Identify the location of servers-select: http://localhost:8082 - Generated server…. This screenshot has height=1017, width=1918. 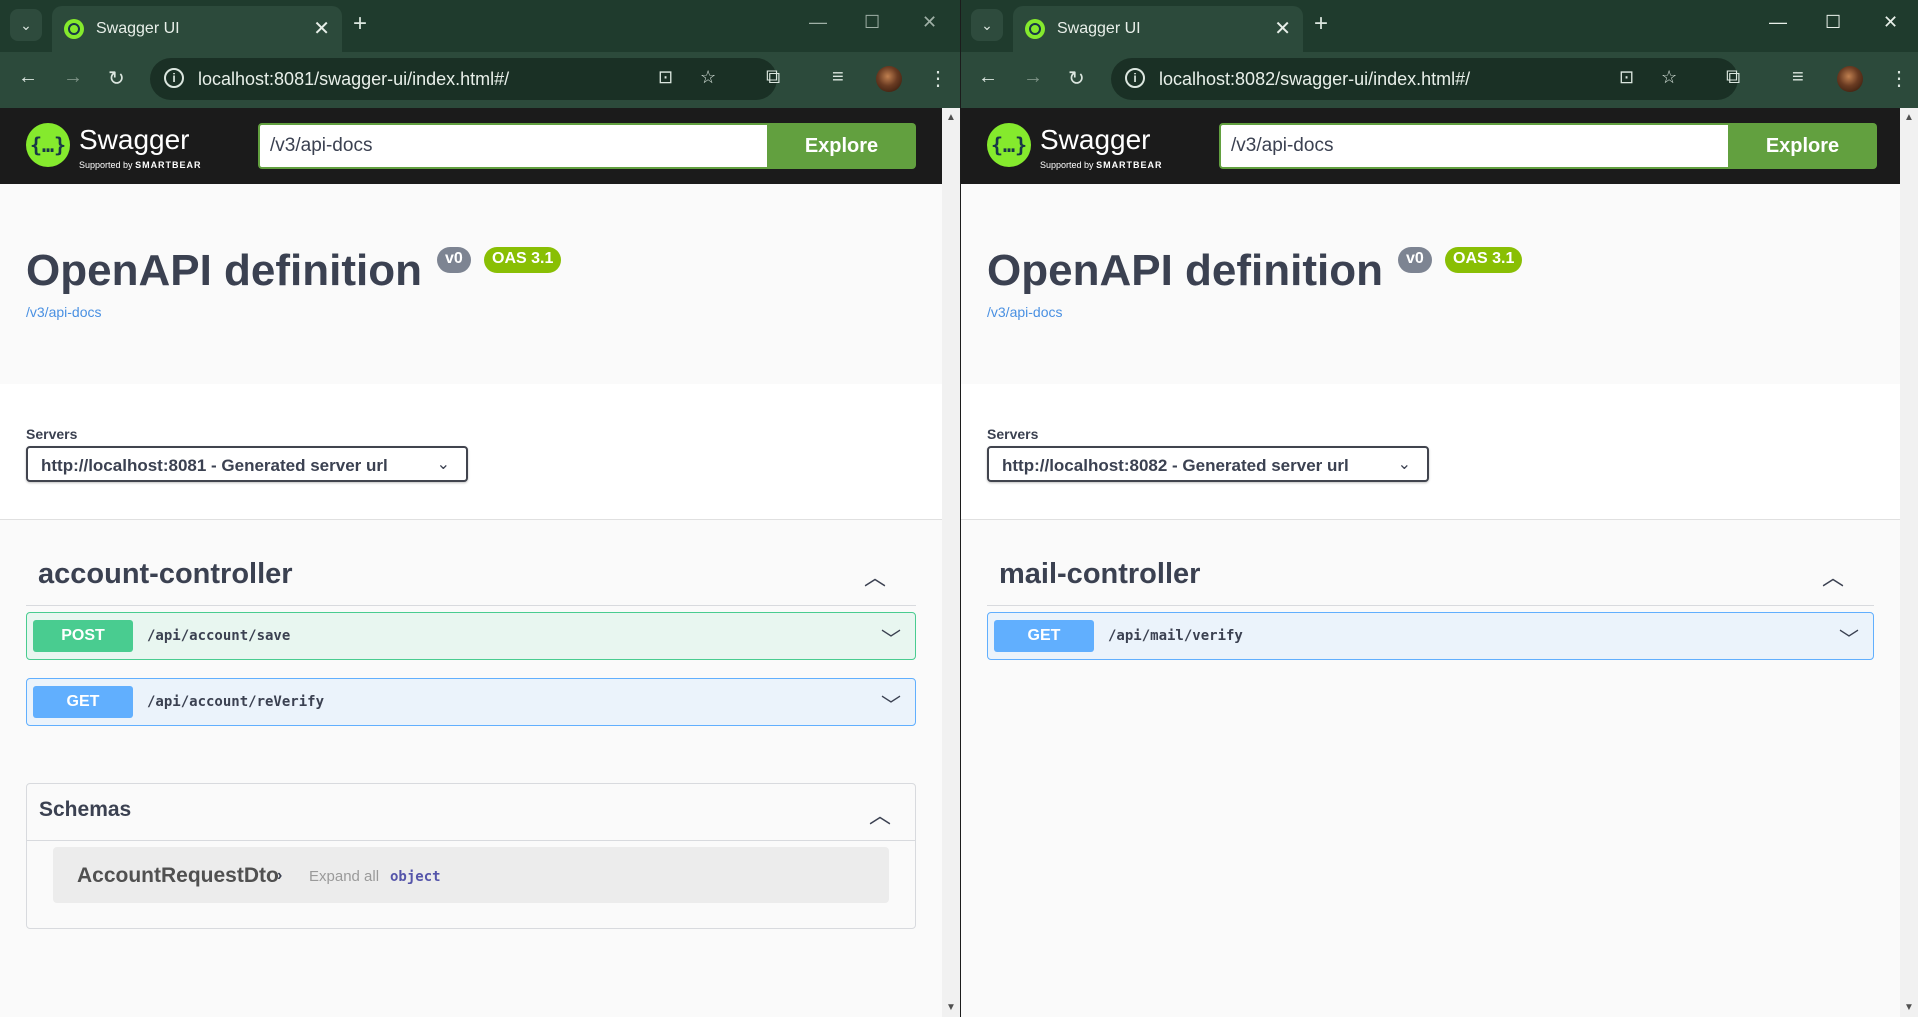
(1208, 464).